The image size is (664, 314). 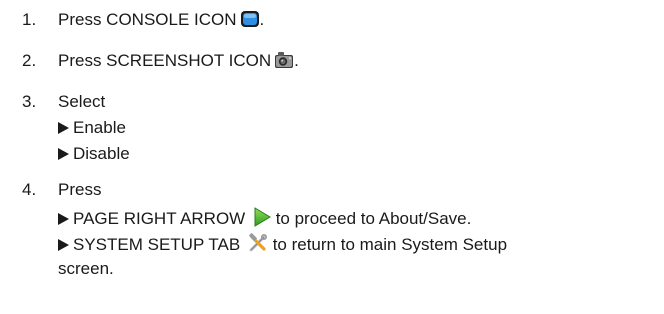 I want to click on page-right-arrow-icon, so click(x=262, y=219).